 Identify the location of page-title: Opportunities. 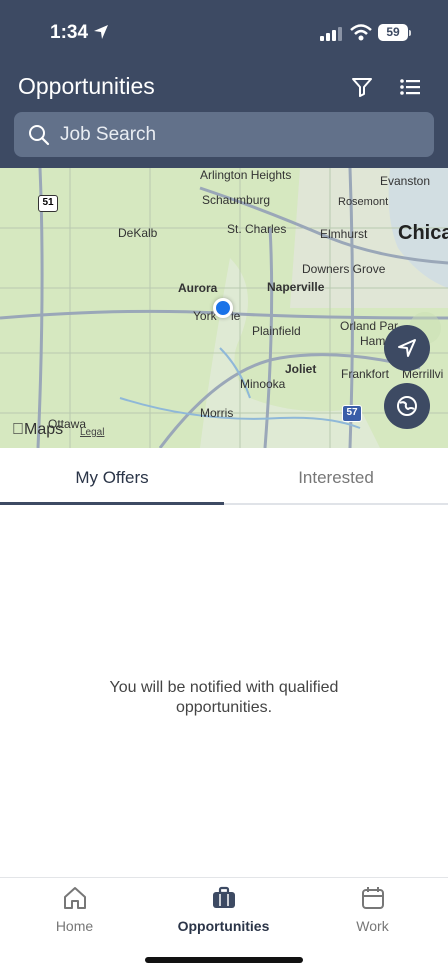
(86, 86).